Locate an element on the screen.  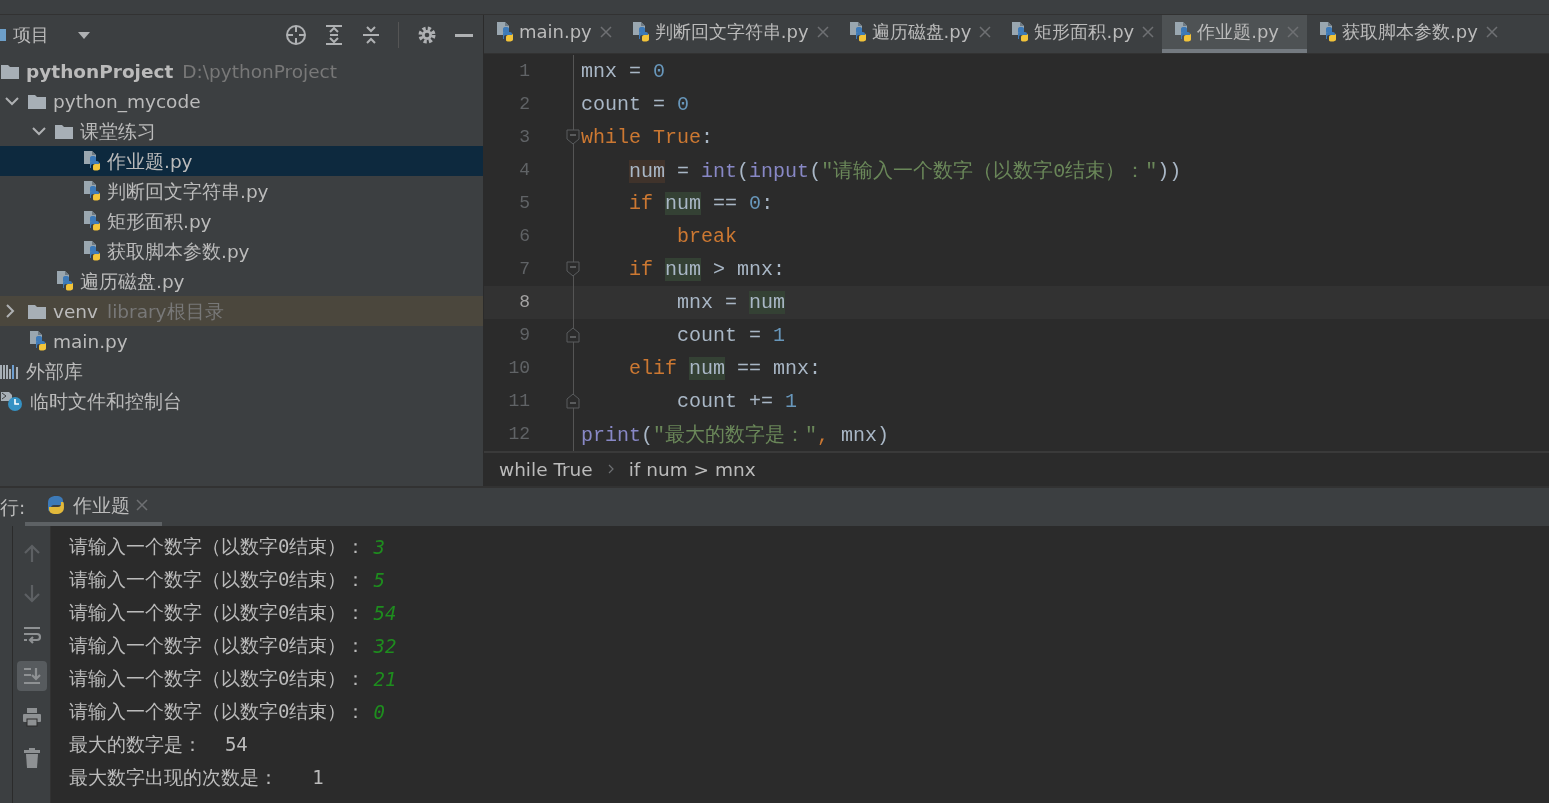
breadcrumb: while True is located at coordinates (546, 469).